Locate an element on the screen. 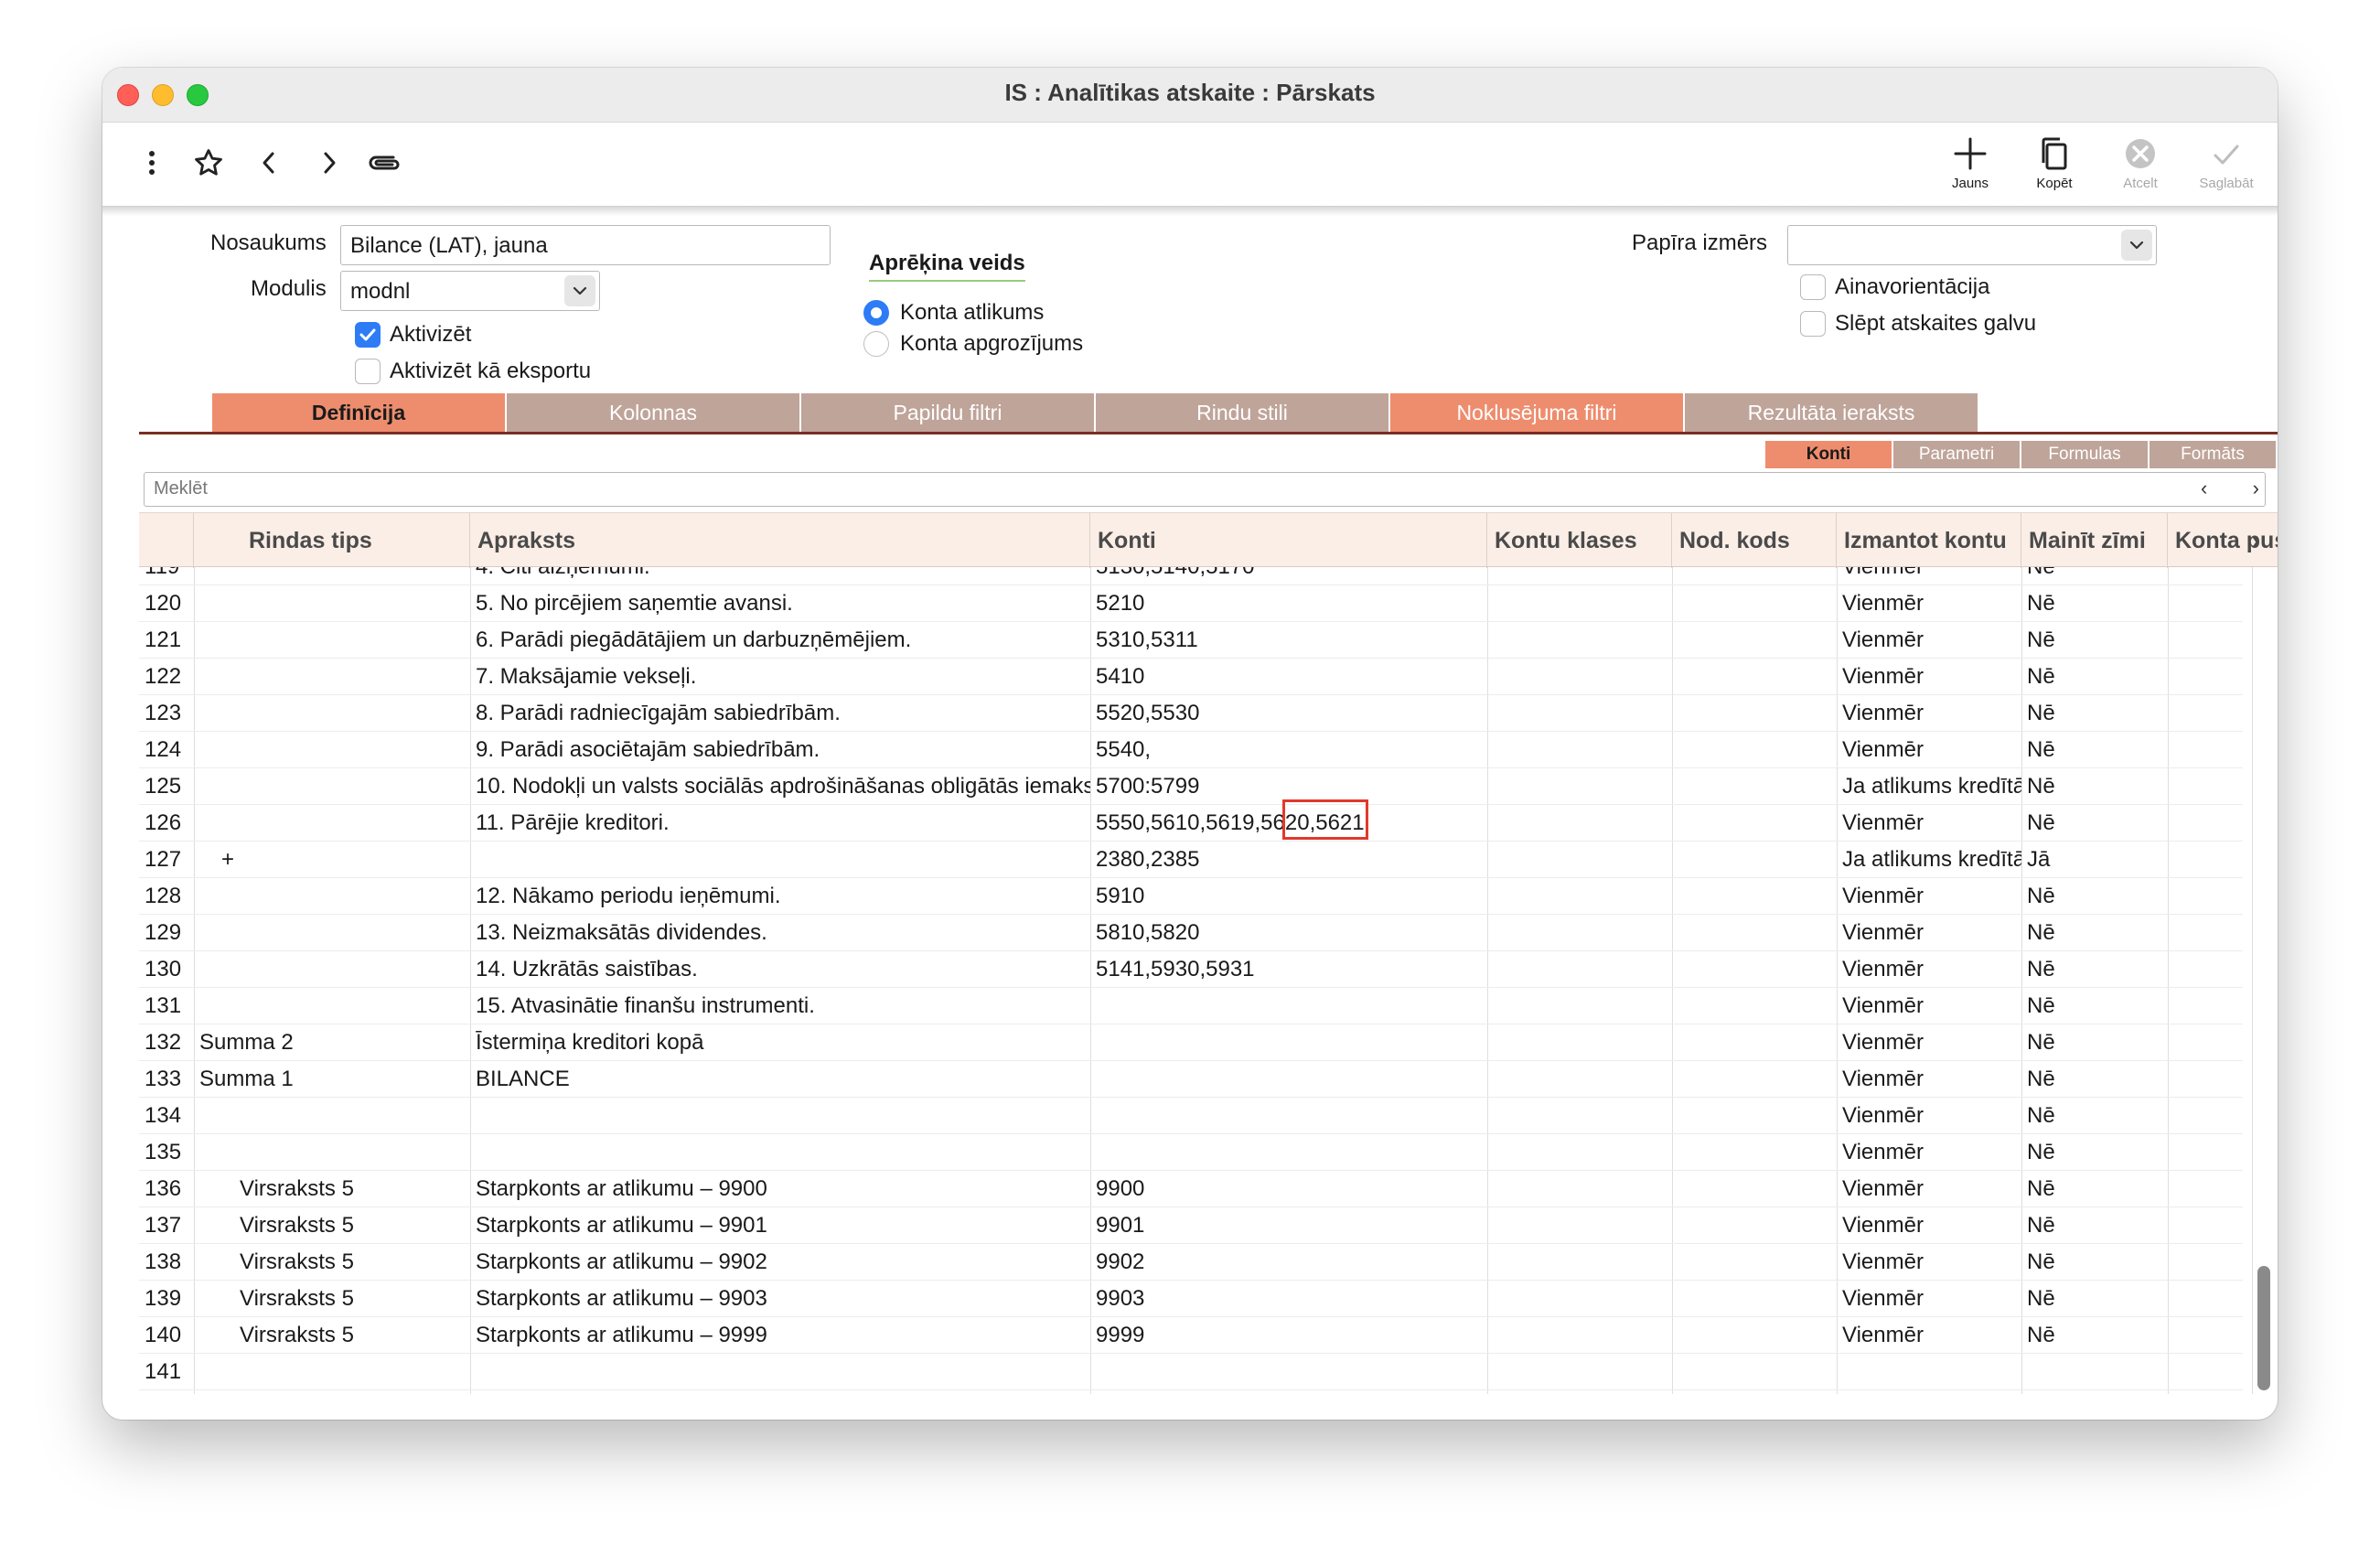 This screenshot has width=2380, height=1555. save-button: Saglabāt is located at coordinates (2226, 168).